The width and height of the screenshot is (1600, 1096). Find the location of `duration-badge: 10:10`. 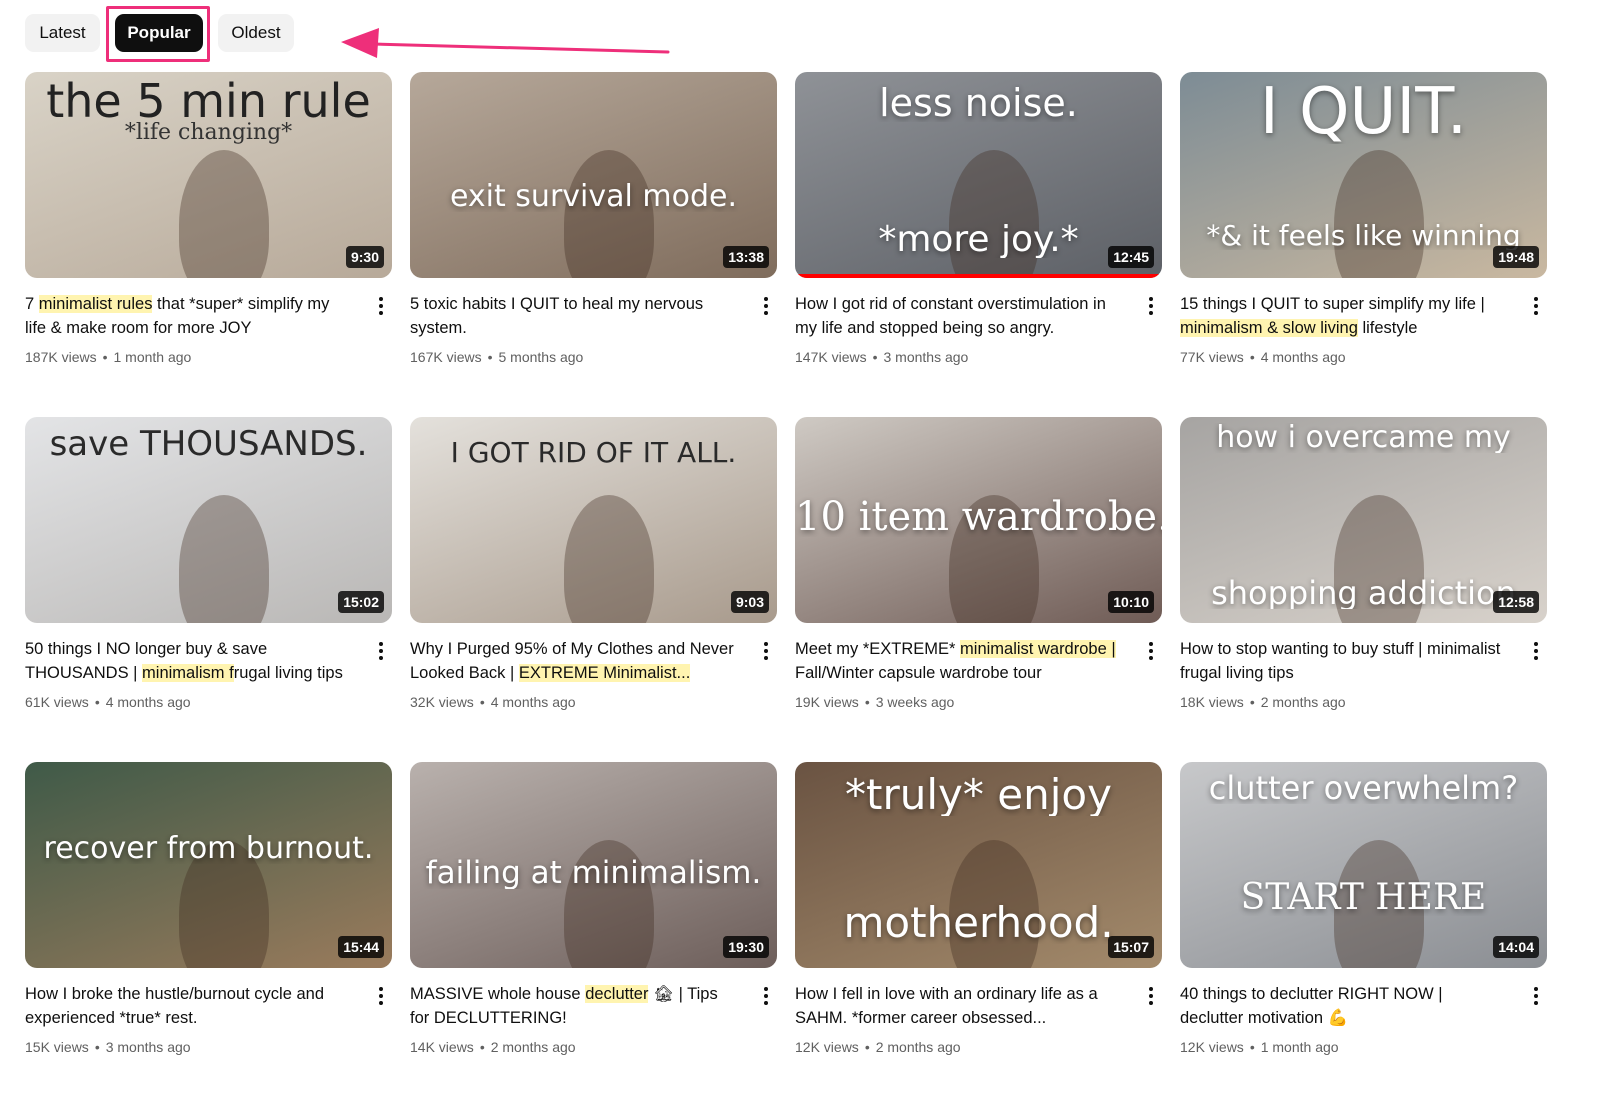

duration-badge: 10:10 is located at coordinates (1131, 602).